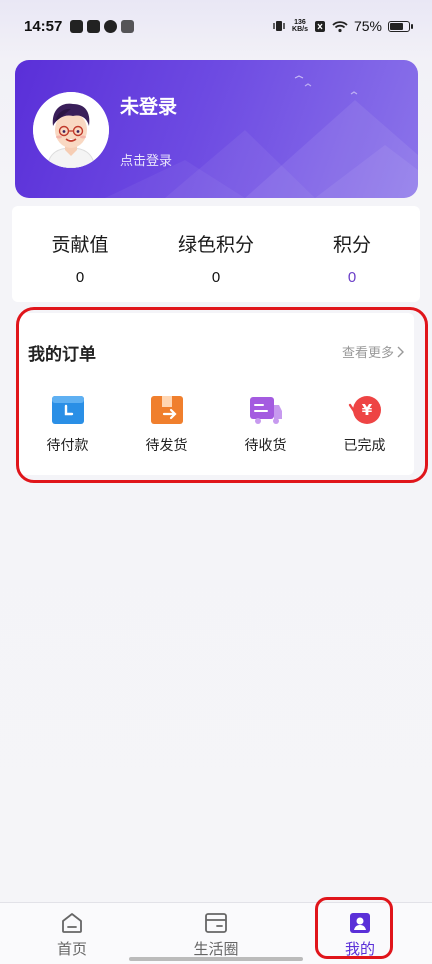 This screenshot has height=964, width=432. What do you see at coordinates (80, 245) in the screenshot?
I see `stat-label: 贡献值` at bounding box center [80, 245].